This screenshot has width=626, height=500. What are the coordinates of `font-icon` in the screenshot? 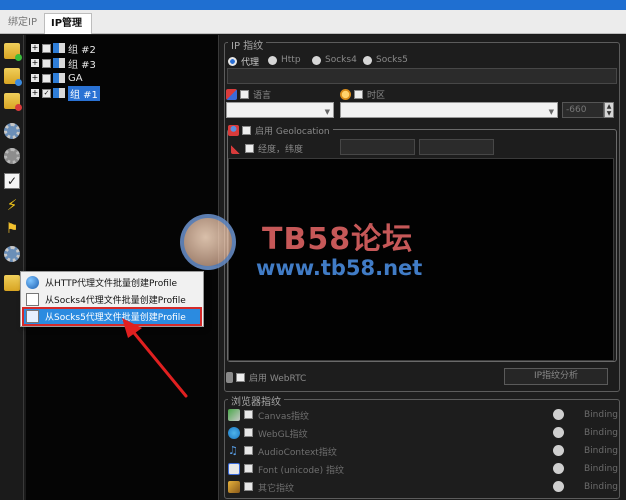 It's located at (234, 469).